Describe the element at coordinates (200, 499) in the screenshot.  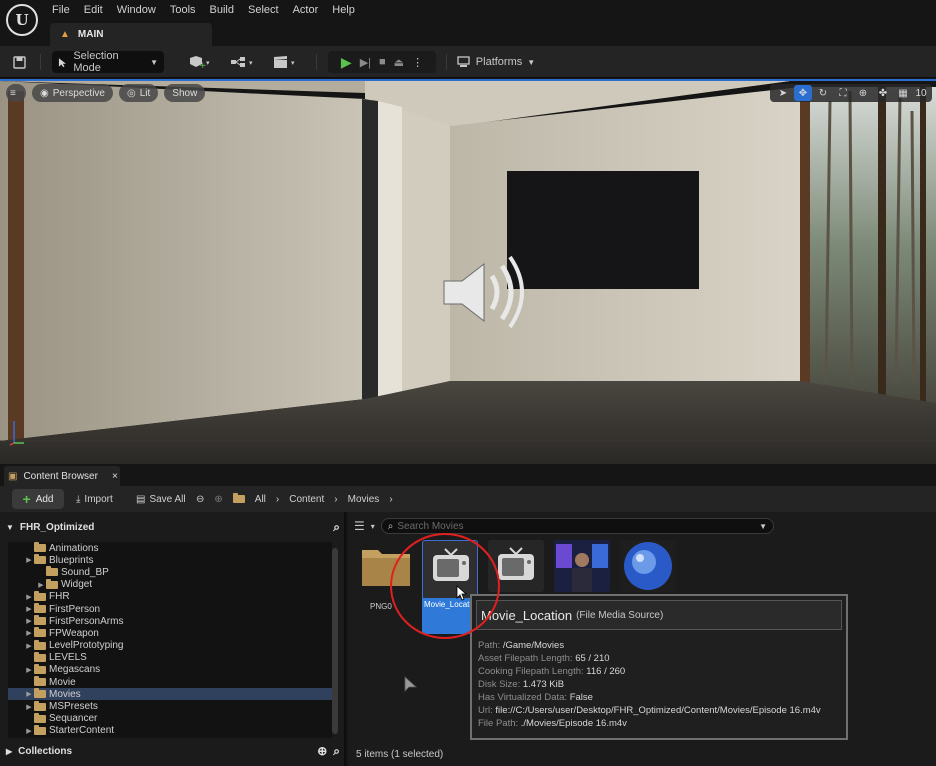
I see `back-icon: ⊖` at that location.